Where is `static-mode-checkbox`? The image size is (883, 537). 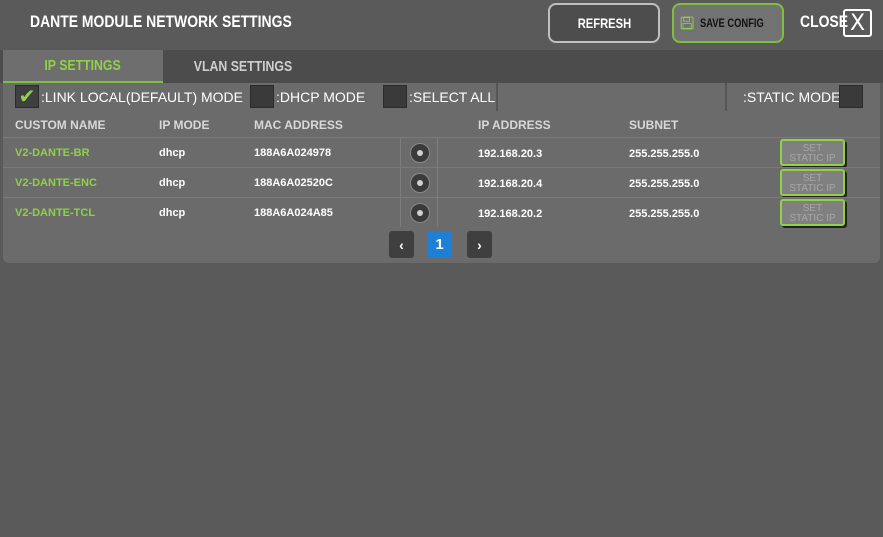 static-mode-checkbox is located at coordinates (851, 96).